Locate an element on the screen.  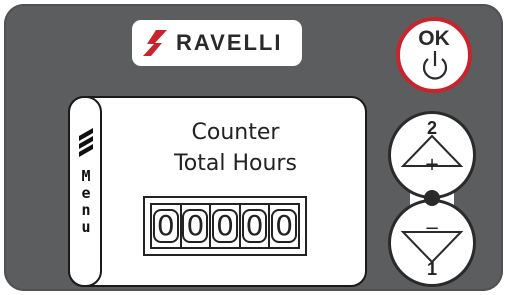
hour-counter: 0 0 0 0 0 is located at coordinates (225, 226).